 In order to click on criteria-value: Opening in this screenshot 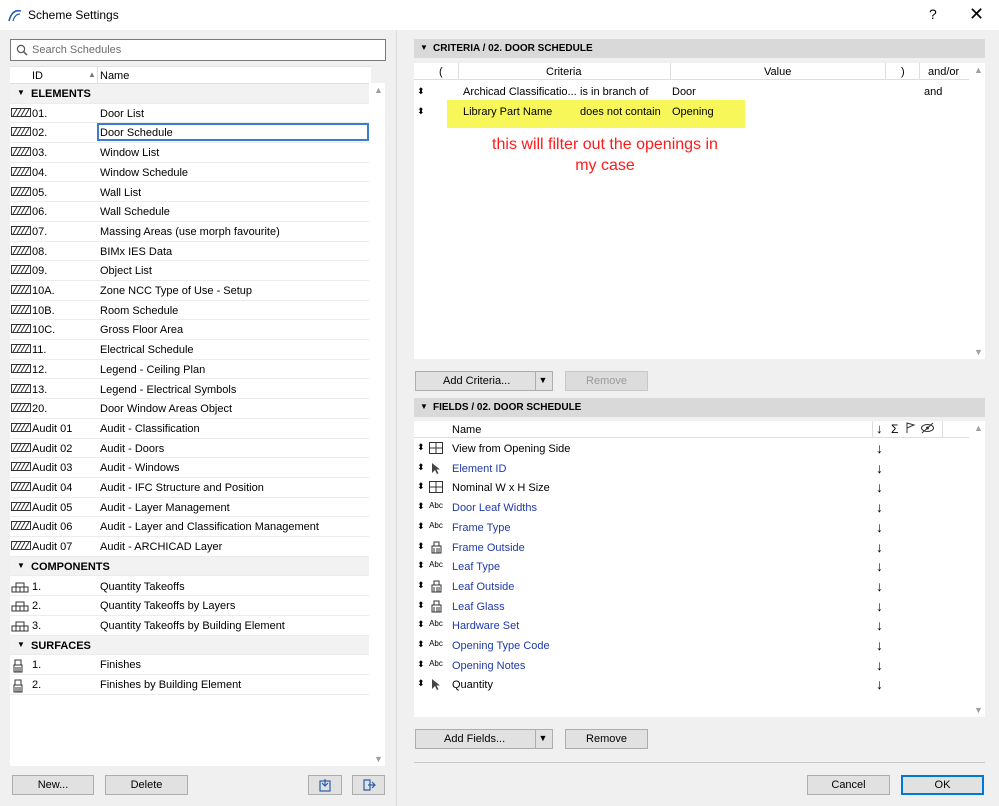, I will do `click(693, 112)`.